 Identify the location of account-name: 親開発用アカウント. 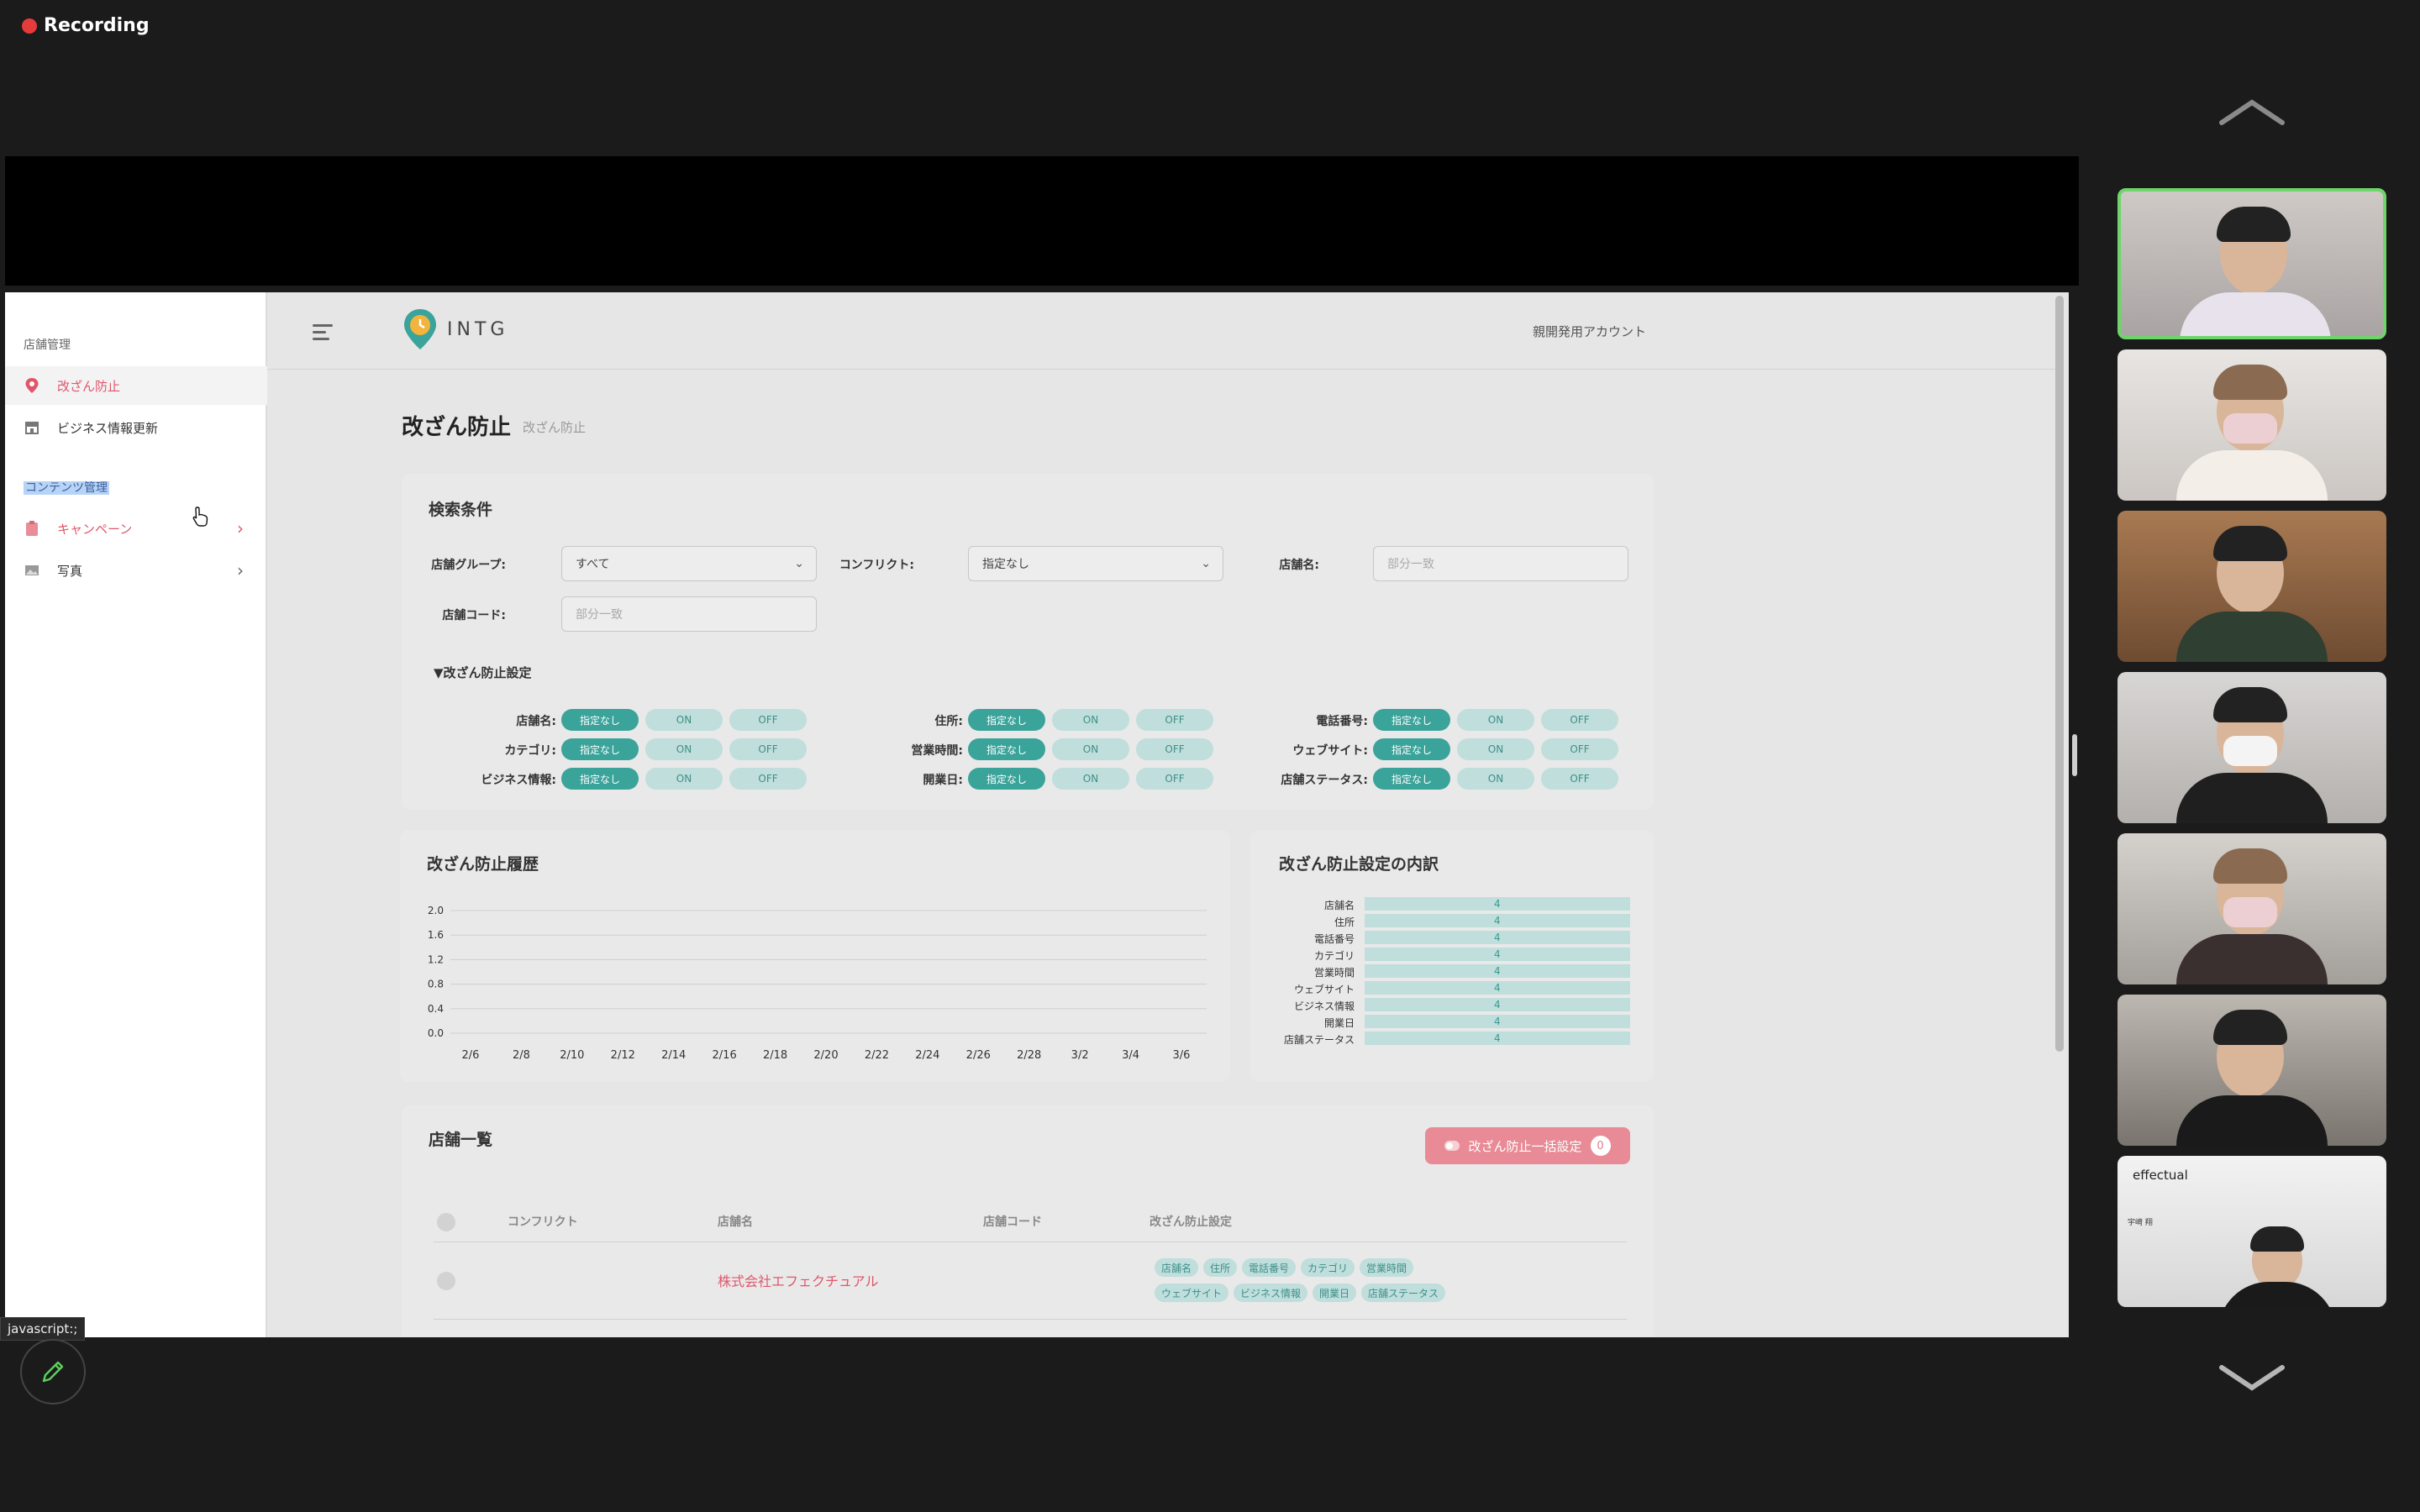
(1589, 331).